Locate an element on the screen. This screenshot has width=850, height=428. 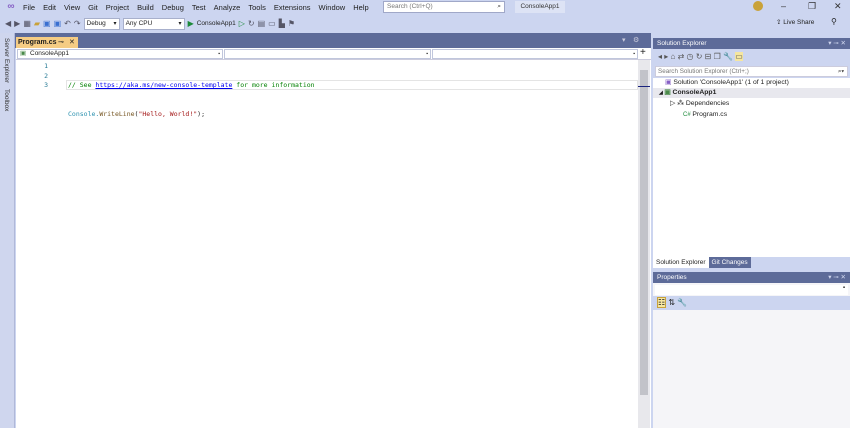
tab-dropdown-icon: ▾ is located at coordinates (624, 40).